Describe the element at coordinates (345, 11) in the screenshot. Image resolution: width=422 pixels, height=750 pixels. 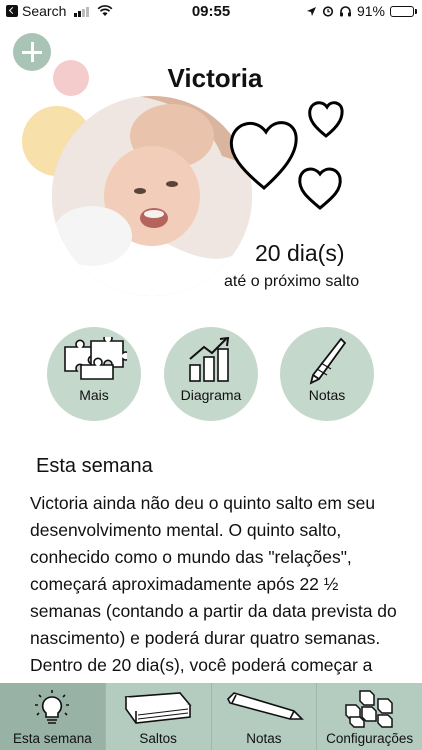
I see `headphones-icon` at that location.